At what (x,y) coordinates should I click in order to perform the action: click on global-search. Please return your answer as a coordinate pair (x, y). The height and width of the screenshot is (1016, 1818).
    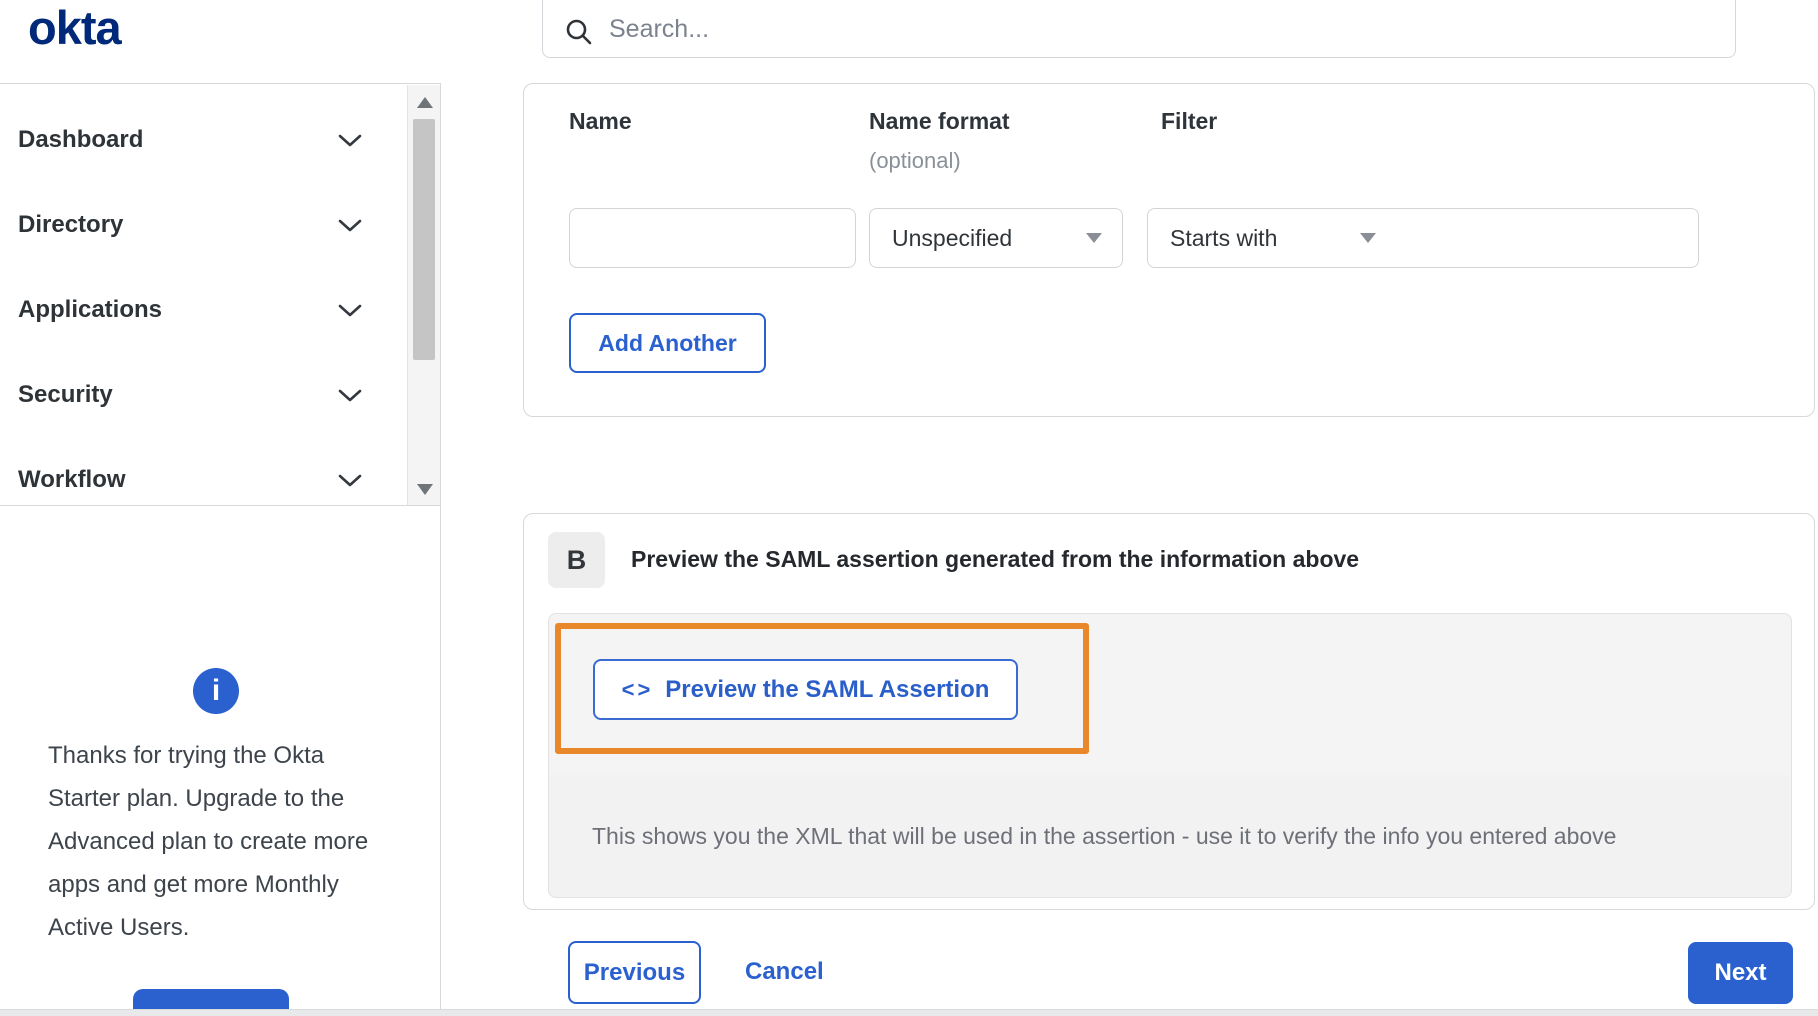
    Looking at the image, I should click on (1139, 29).